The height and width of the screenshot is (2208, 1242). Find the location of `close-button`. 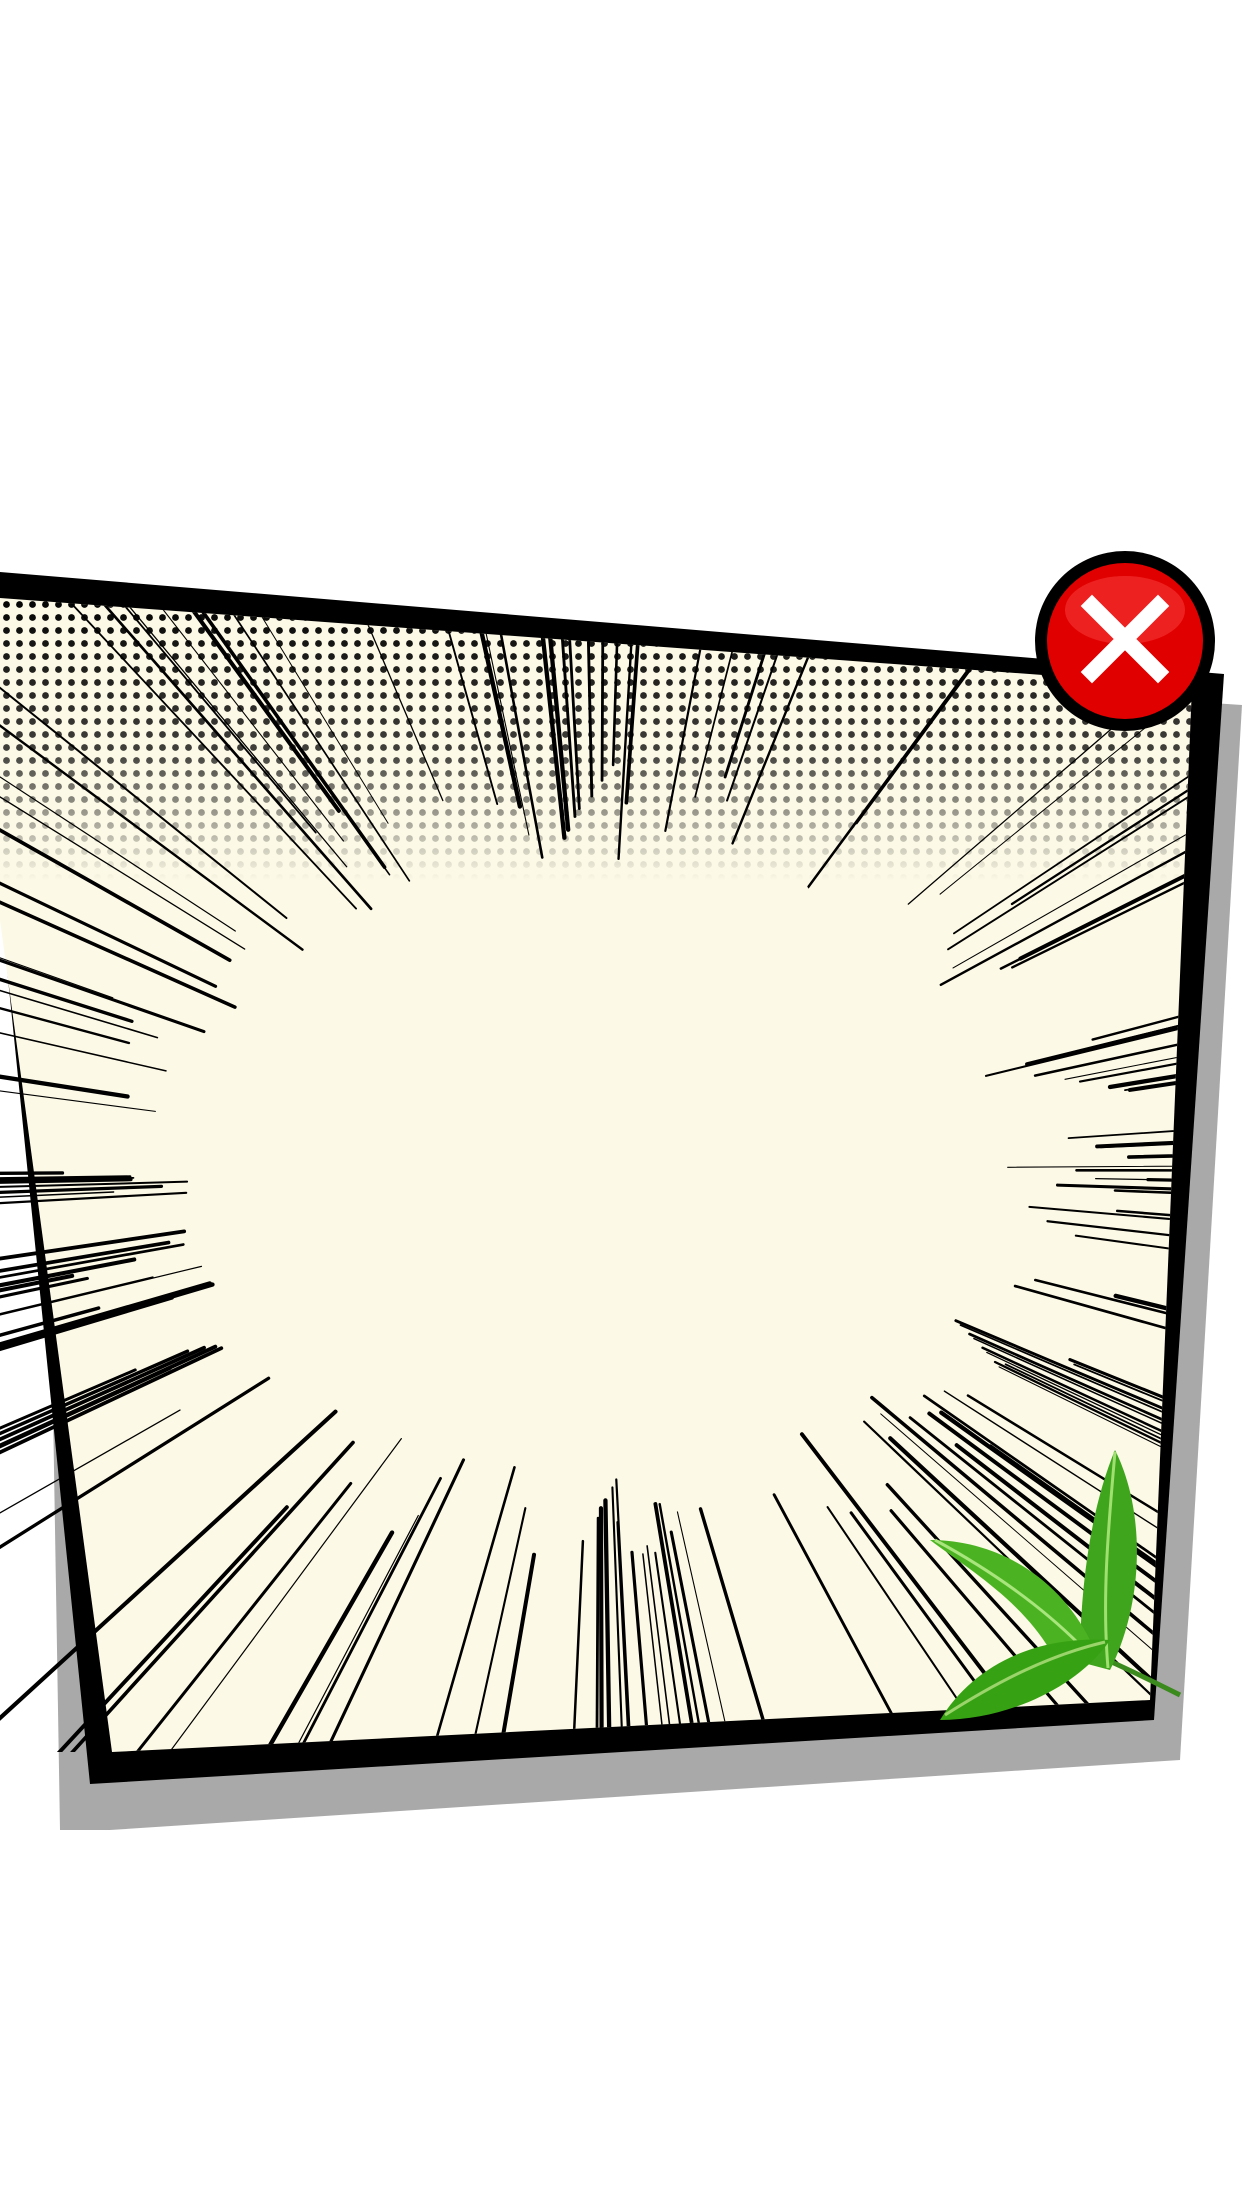

close-button is located at coordinates (1125, 641).